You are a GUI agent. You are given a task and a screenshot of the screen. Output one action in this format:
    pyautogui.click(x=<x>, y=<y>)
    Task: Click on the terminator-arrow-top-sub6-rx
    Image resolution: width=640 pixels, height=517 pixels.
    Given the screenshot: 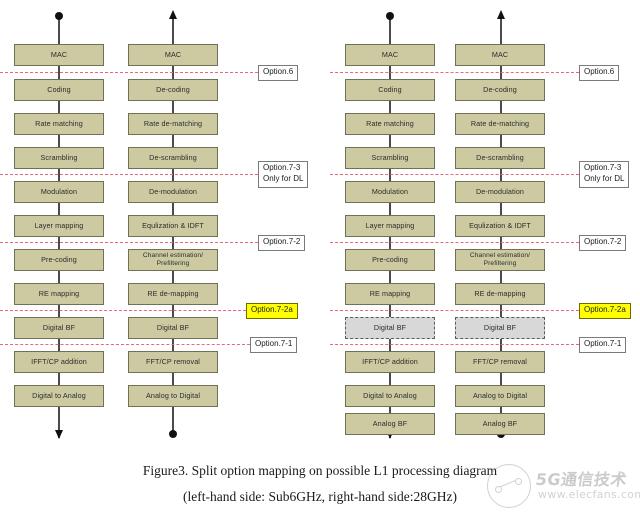 What is the action you would take?
    pyautogui.click(x=172, y=14)
    